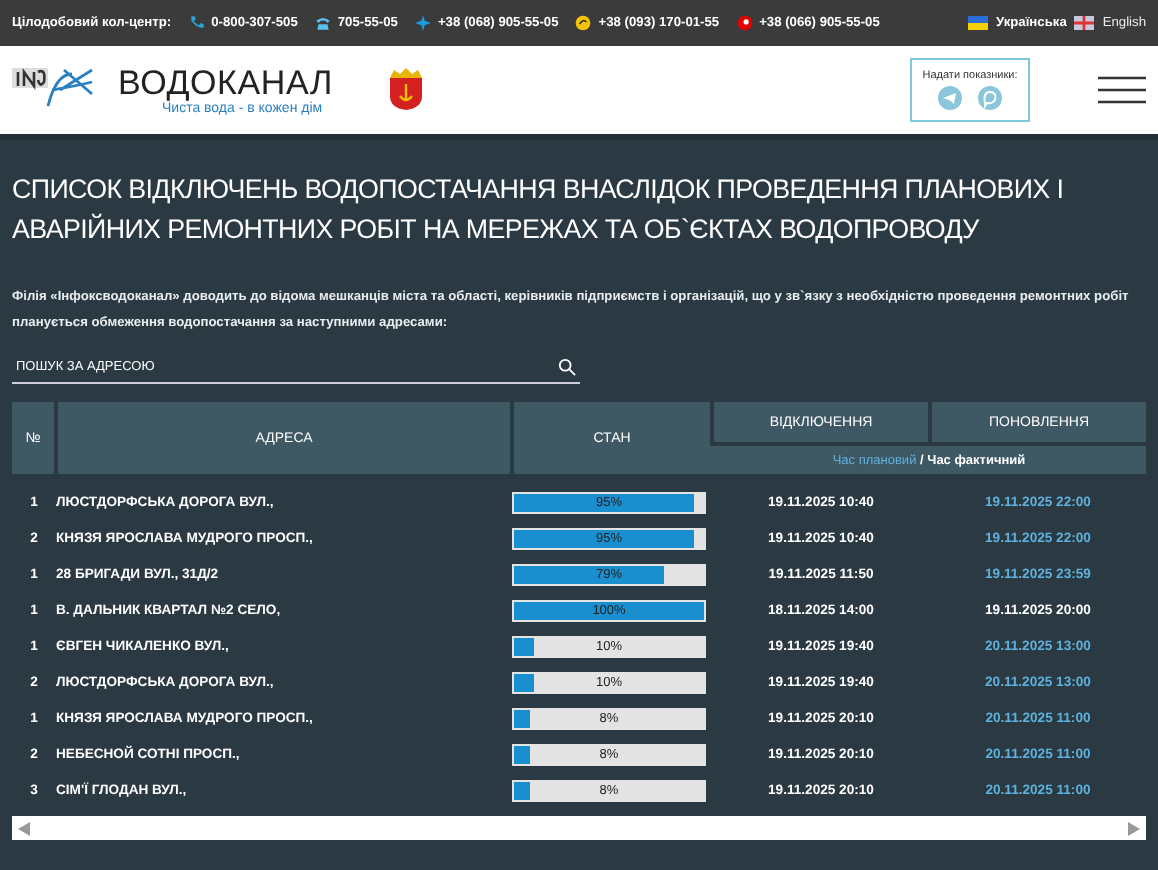 This screenshot has height=870, width=1158. I want to click on search-icon, so click(567, 367).